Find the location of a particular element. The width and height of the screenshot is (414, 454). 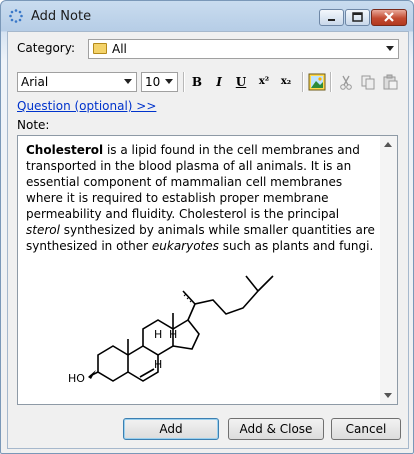

title-bar: Add Note is located at coordinates (207, 16).